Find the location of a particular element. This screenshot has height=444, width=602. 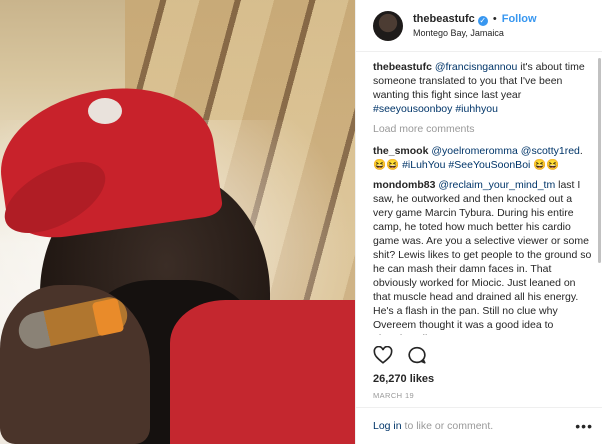

post-footer: Log in to like or comment. ••• is located at coordinates (479, 425).